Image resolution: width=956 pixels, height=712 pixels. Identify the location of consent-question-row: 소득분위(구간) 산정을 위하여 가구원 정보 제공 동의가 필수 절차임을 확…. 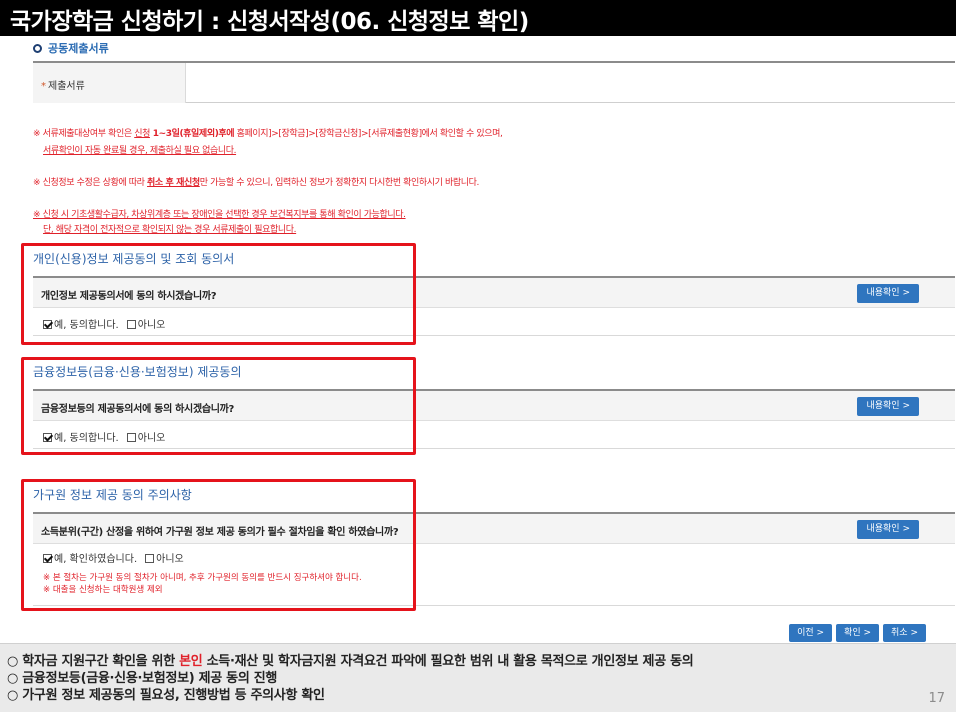
(494, 528).